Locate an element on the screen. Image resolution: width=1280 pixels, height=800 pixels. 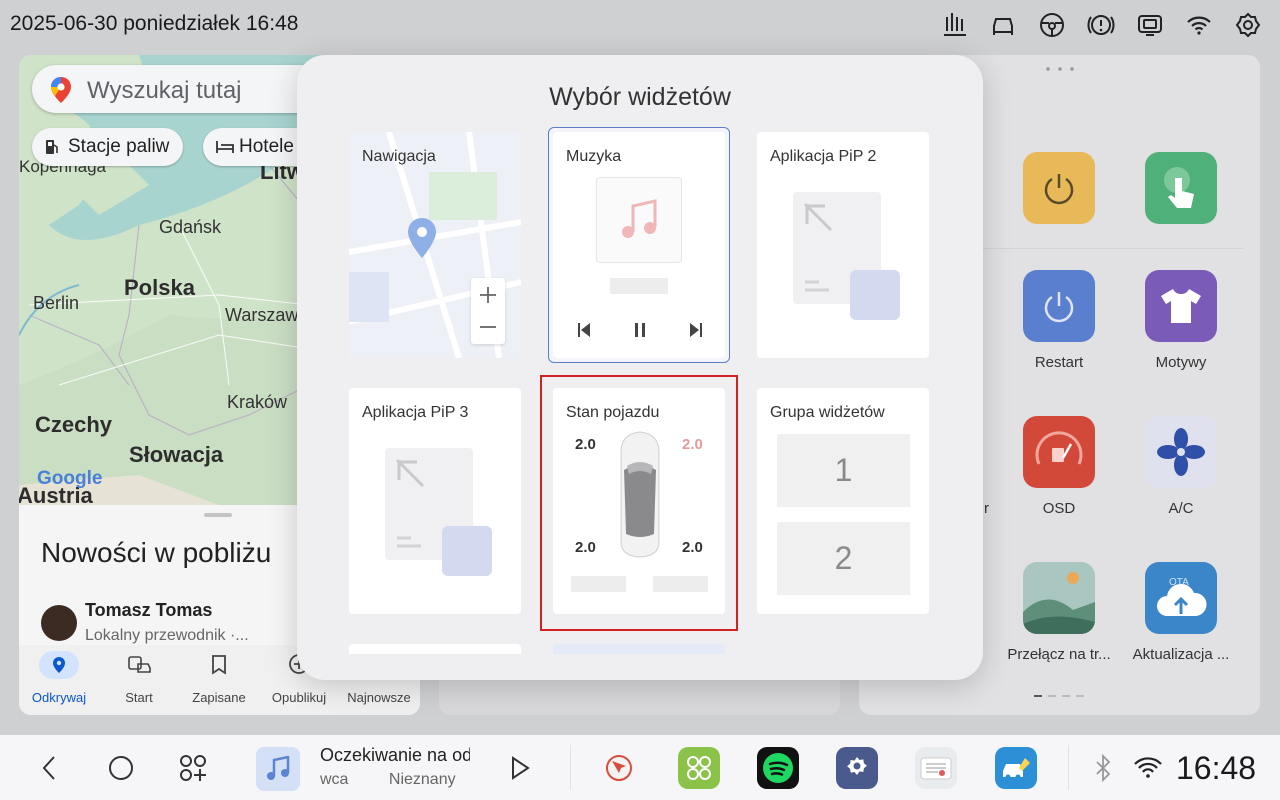
map-label-berlin: Berlin is located at coordinates (56, 303).